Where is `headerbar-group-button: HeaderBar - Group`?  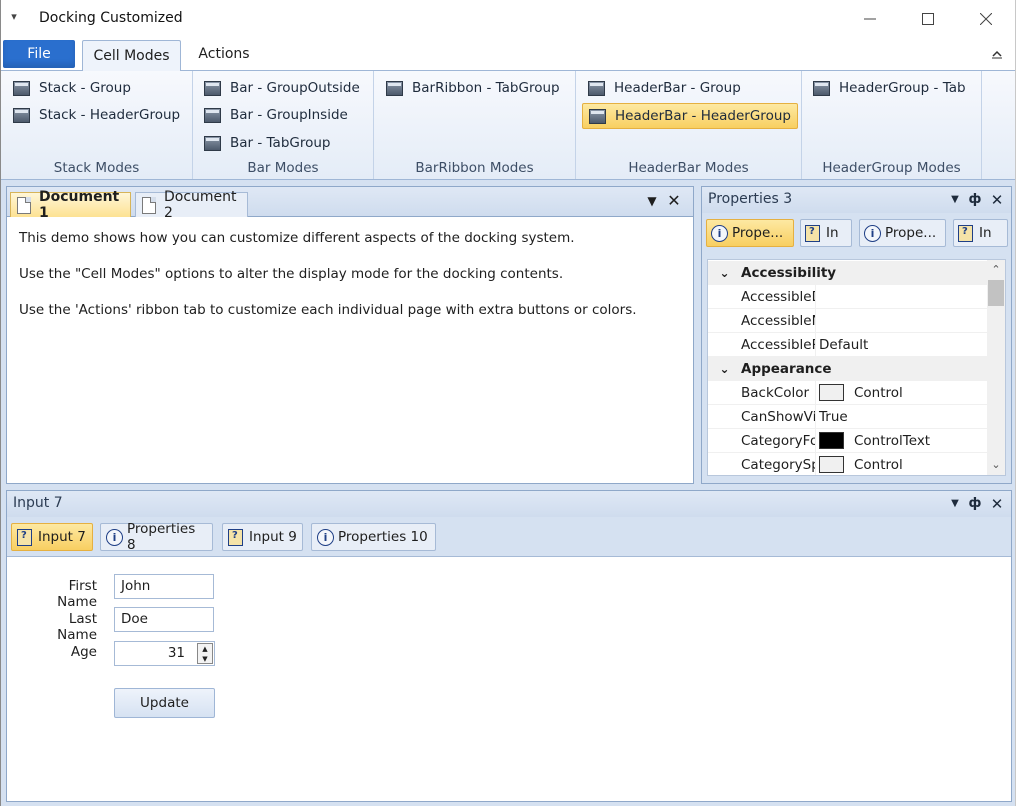
headerbar-group-button: HeaderBar - Group is located at coordinates (664, 88).